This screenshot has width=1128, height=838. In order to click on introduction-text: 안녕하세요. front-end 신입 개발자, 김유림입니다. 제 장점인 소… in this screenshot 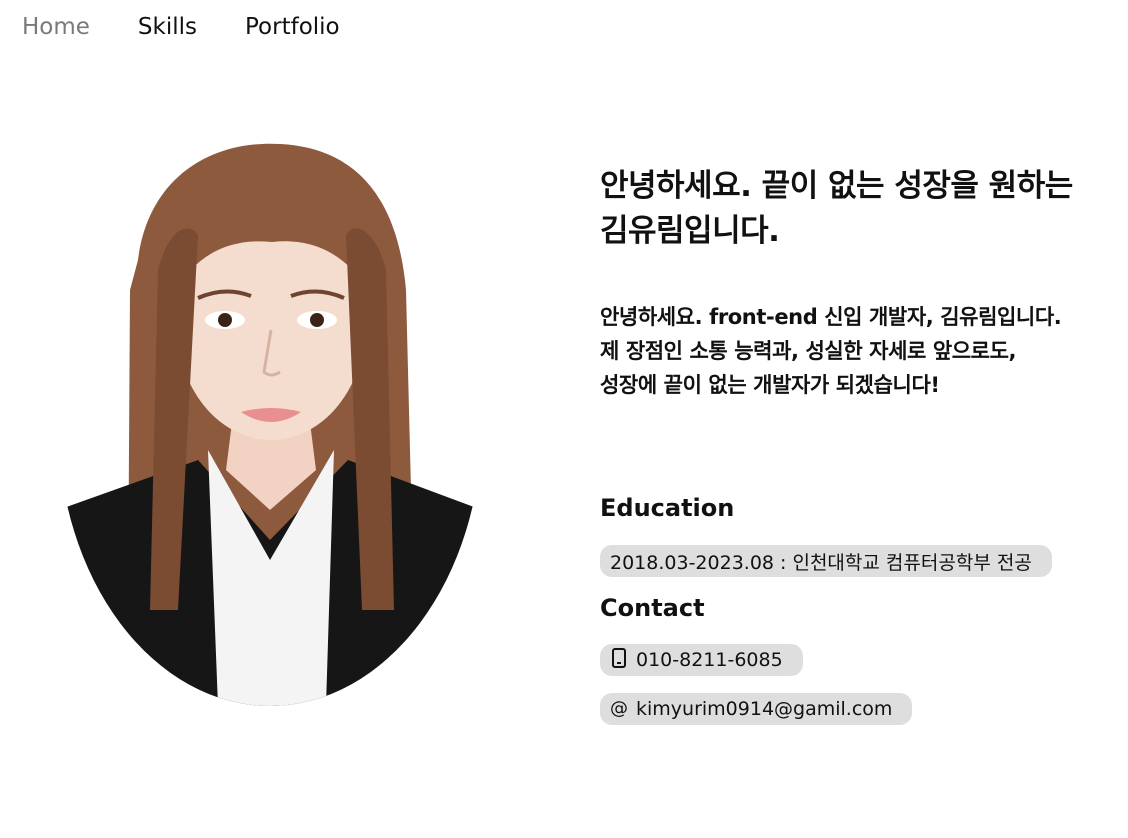, I will do `click(860, 351)`.